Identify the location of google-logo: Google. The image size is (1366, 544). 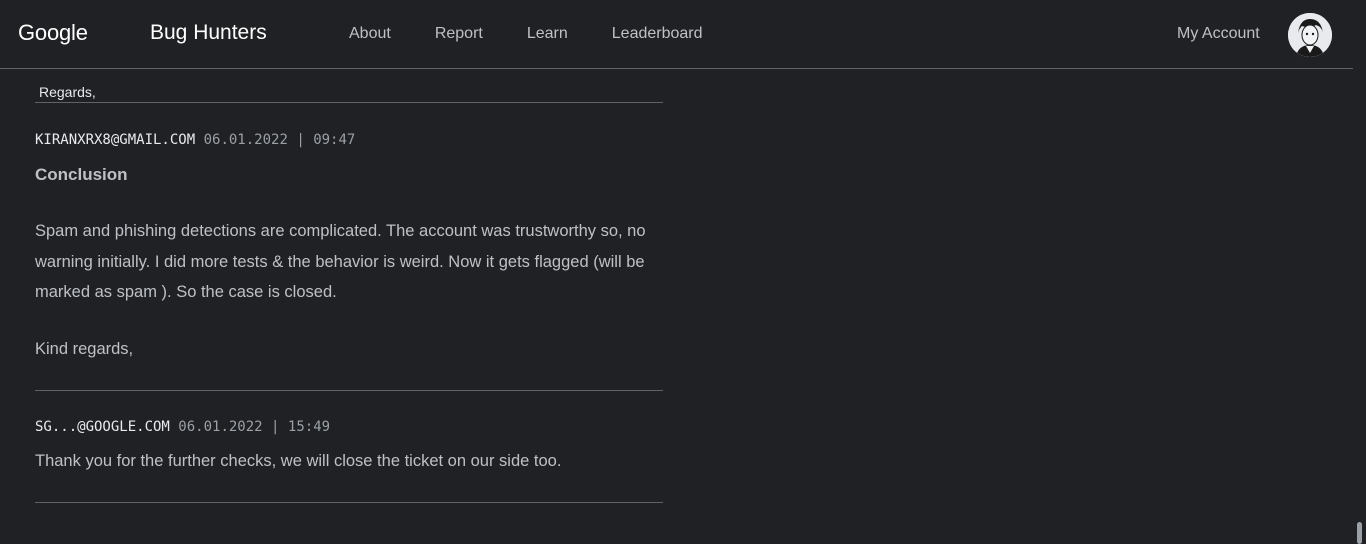
(53, 33).